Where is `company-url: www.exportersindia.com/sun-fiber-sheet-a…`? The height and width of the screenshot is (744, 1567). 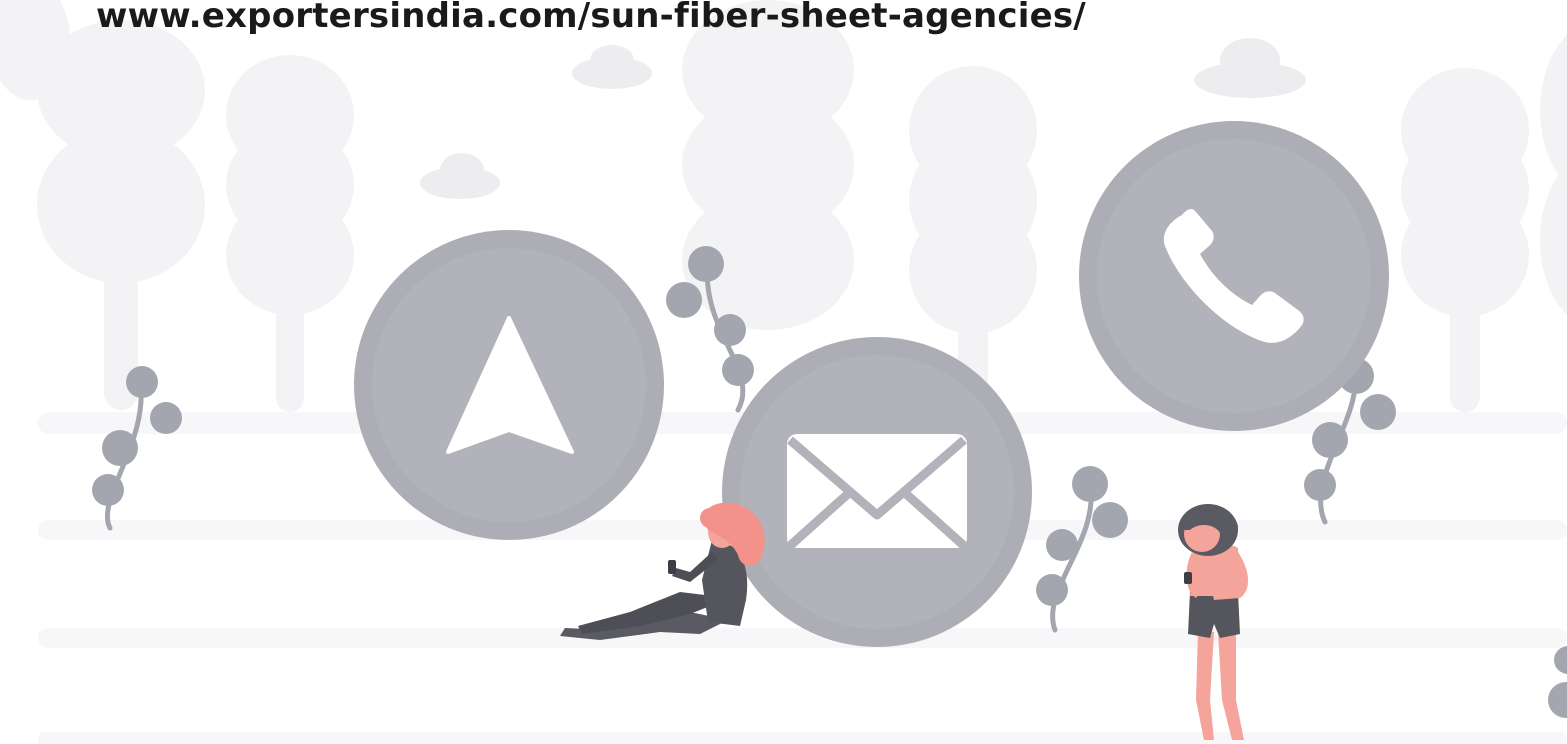
company-url: www.exportersindia.com/sun-fiber-sheet-a… is located at coordinates (591, 18).